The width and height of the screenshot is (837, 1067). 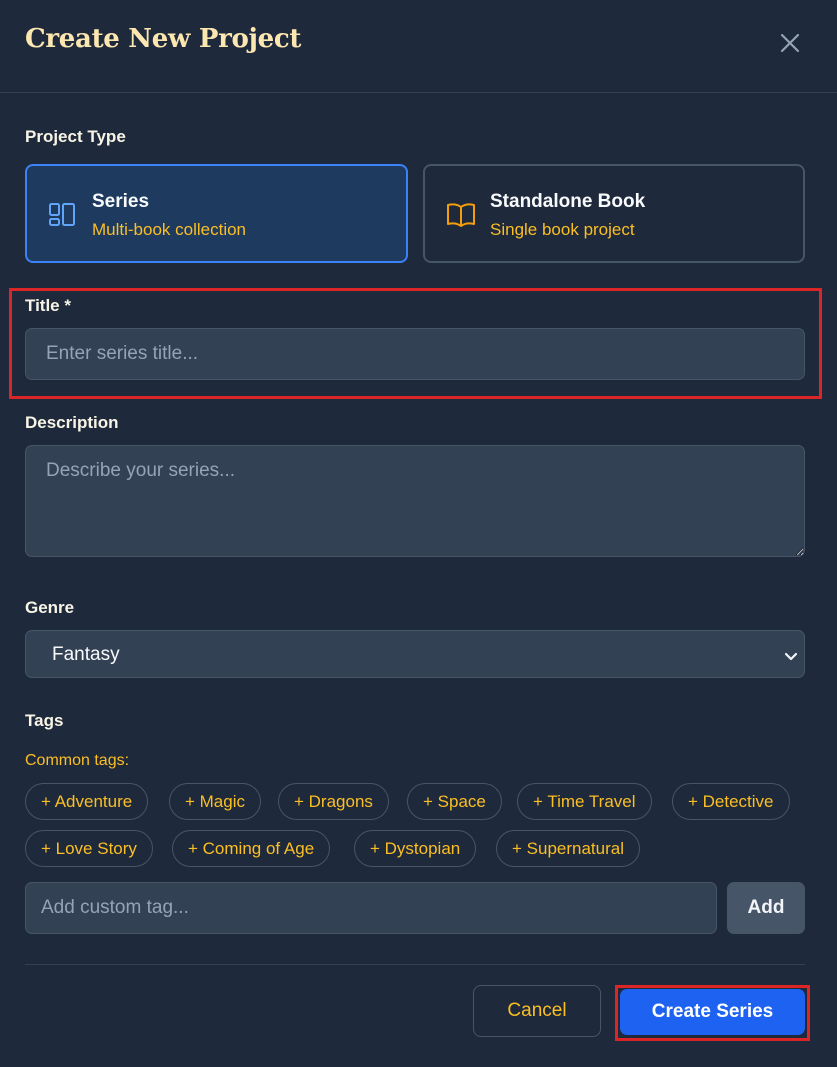 I want to click on add-tag-button: Add, so click(x=766, y=908).